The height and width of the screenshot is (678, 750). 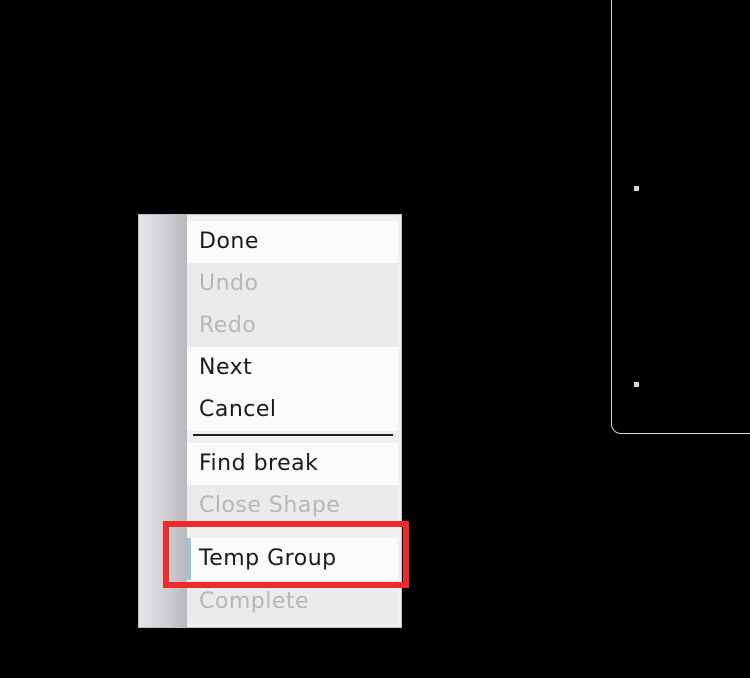 I want to click on shape-handle-top, so click(x=636, y=188).